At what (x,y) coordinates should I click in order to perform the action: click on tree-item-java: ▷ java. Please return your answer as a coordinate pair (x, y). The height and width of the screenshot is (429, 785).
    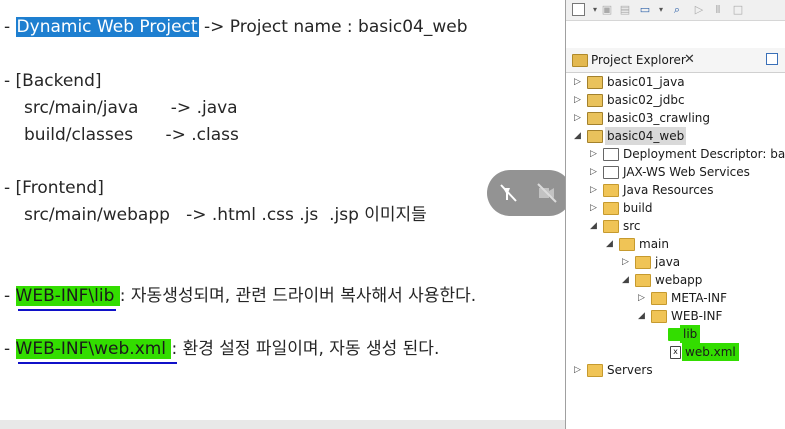
    Looking at the image, I should click on (697, 262).